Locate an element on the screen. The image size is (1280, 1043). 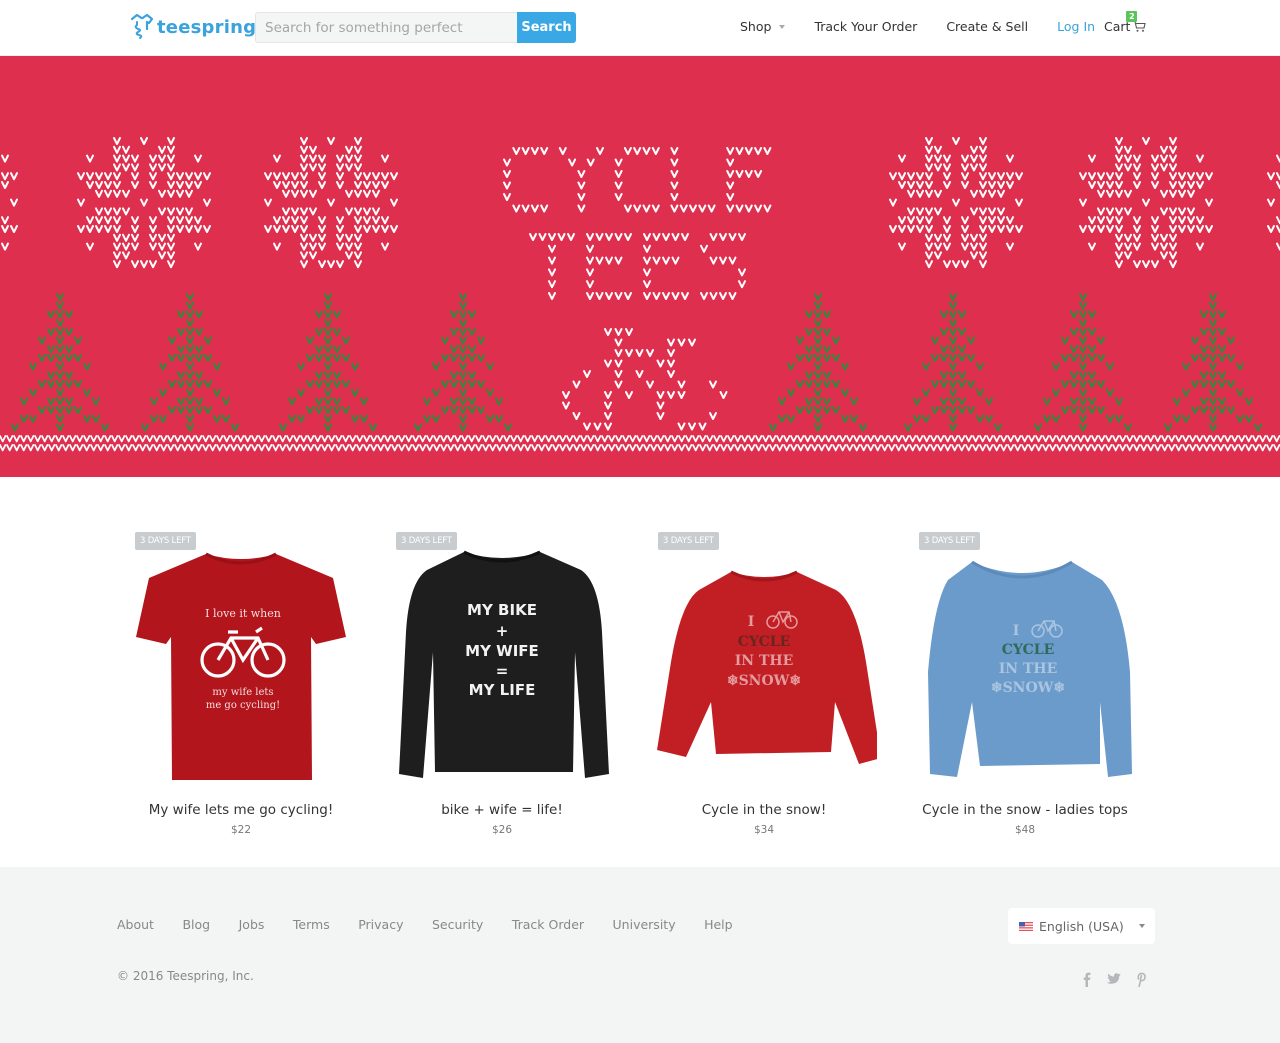
footer-link-terms: Terms is located at coordinates (311, 924).